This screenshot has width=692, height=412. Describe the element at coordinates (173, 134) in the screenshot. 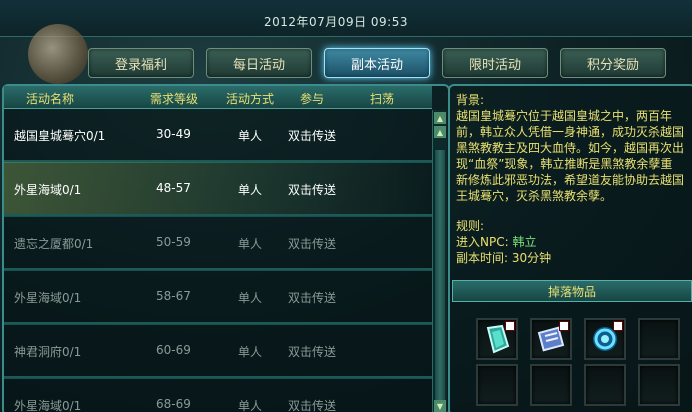

I see `row-level: 30-49` at that location.